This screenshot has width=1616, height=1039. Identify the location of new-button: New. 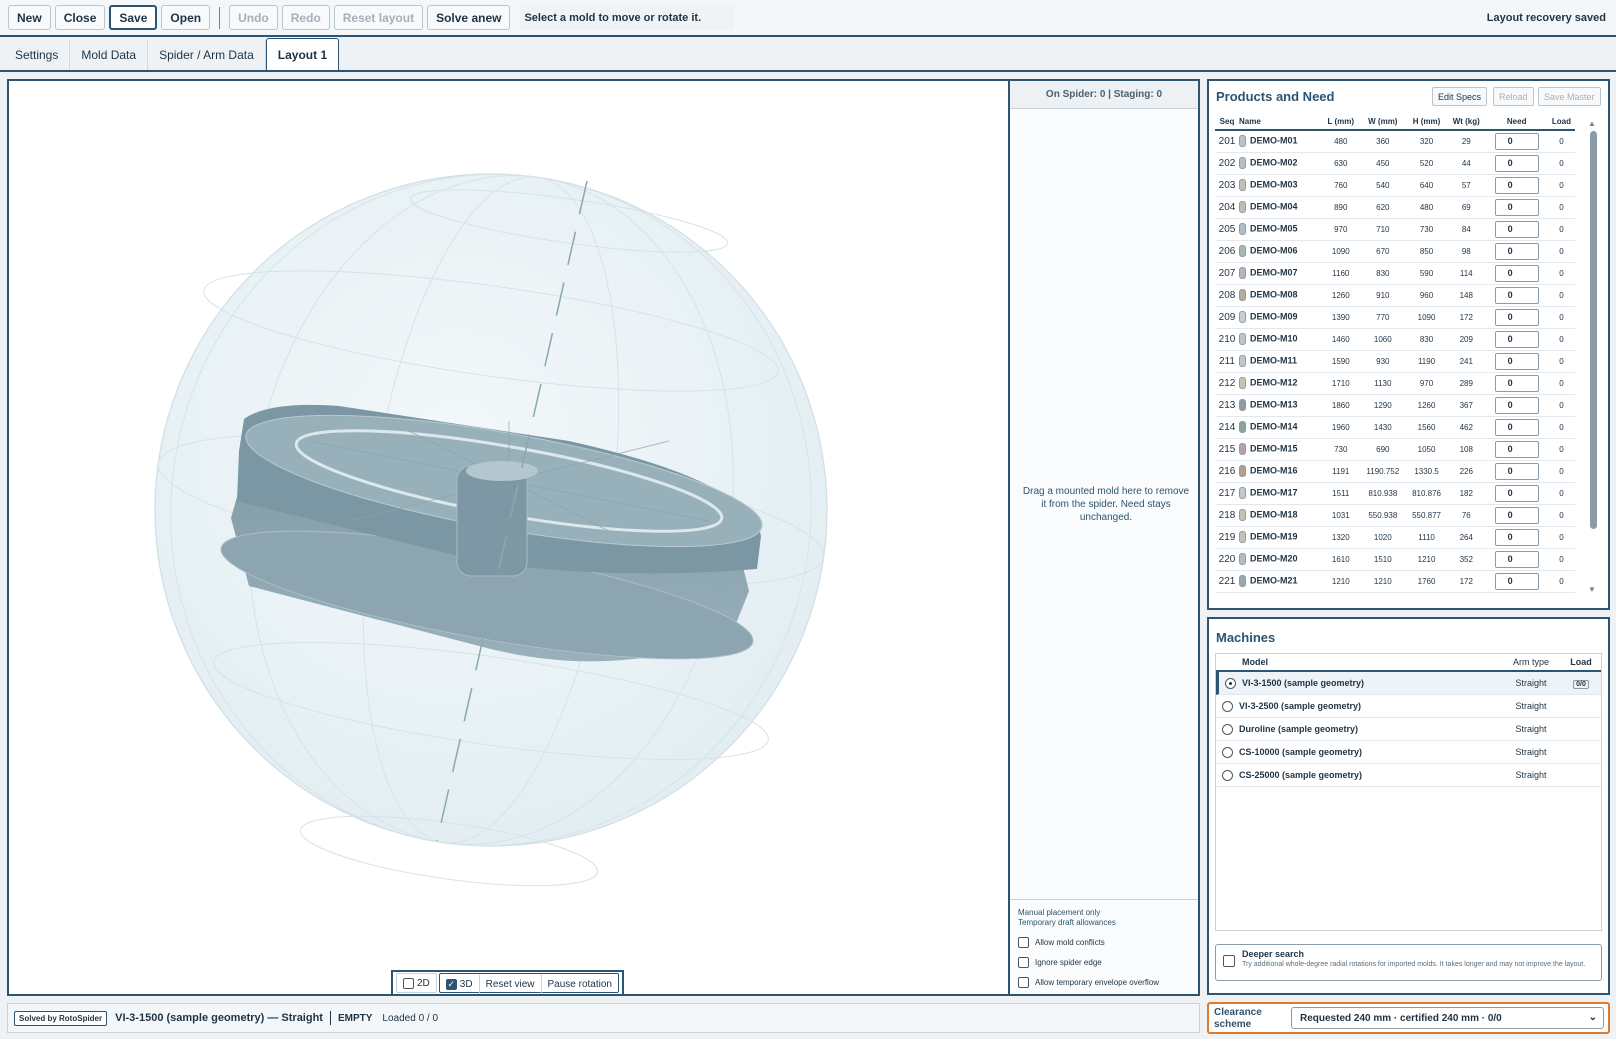
(29, 17).